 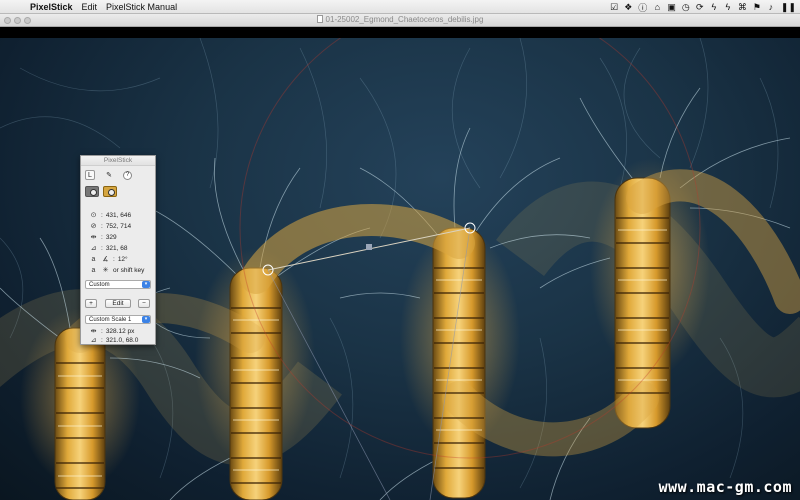 What do you see at coordinates (788, 7) in the screenshot?
I see `pause-icon: ❚❚` at bounding box center [788, 7].